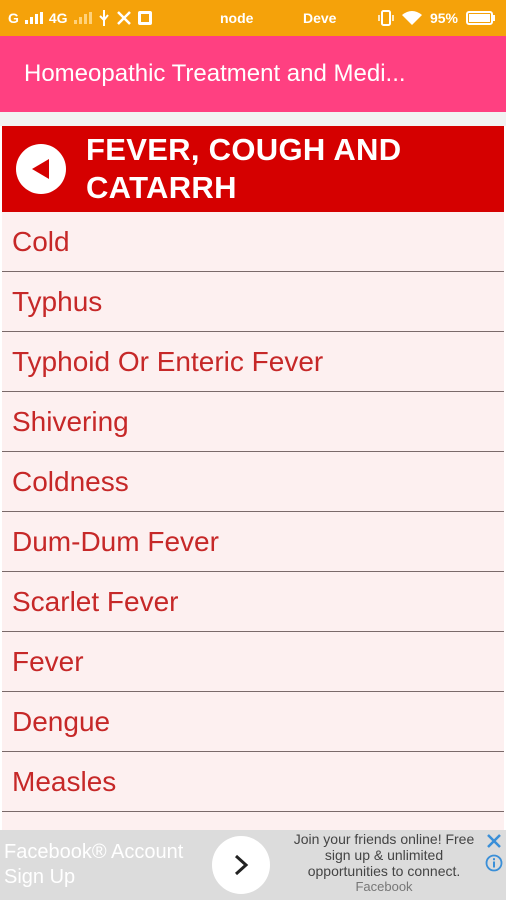  Describe the element at coordinates (95, 601) in the screenshot. I see `list-item-label: Scarlet Fever` at that location.